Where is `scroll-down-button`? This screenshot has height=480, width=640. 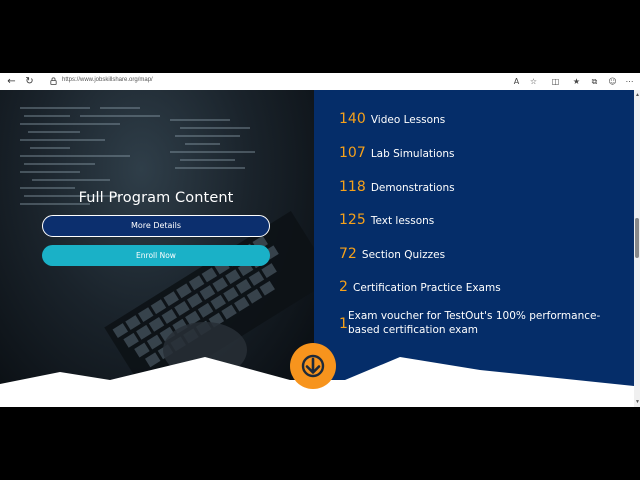 scroll-down-button is located at coordinates (313, 366).